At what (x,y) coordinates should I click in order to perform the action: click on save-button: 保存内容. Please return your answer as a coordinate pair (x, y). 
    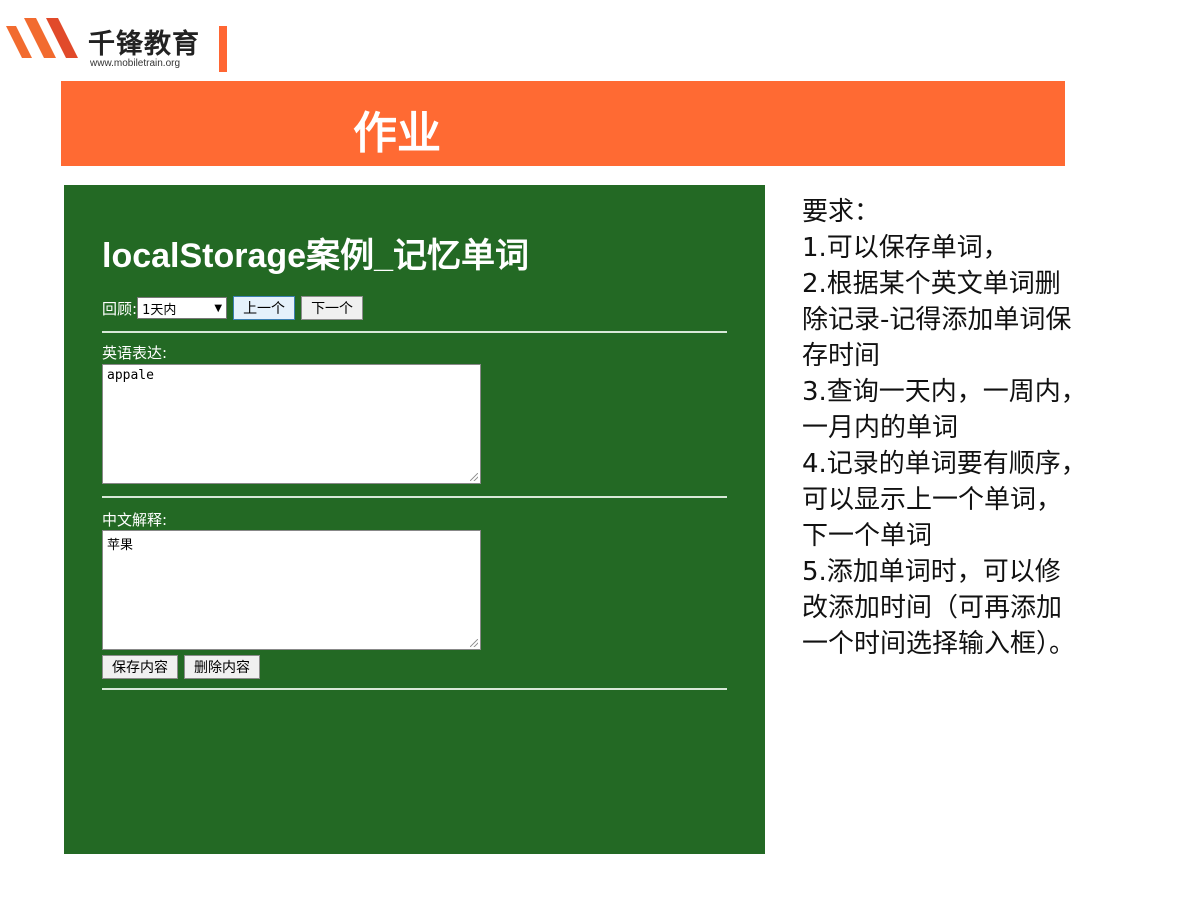
    Looking at the image, I should click on (140, 667).